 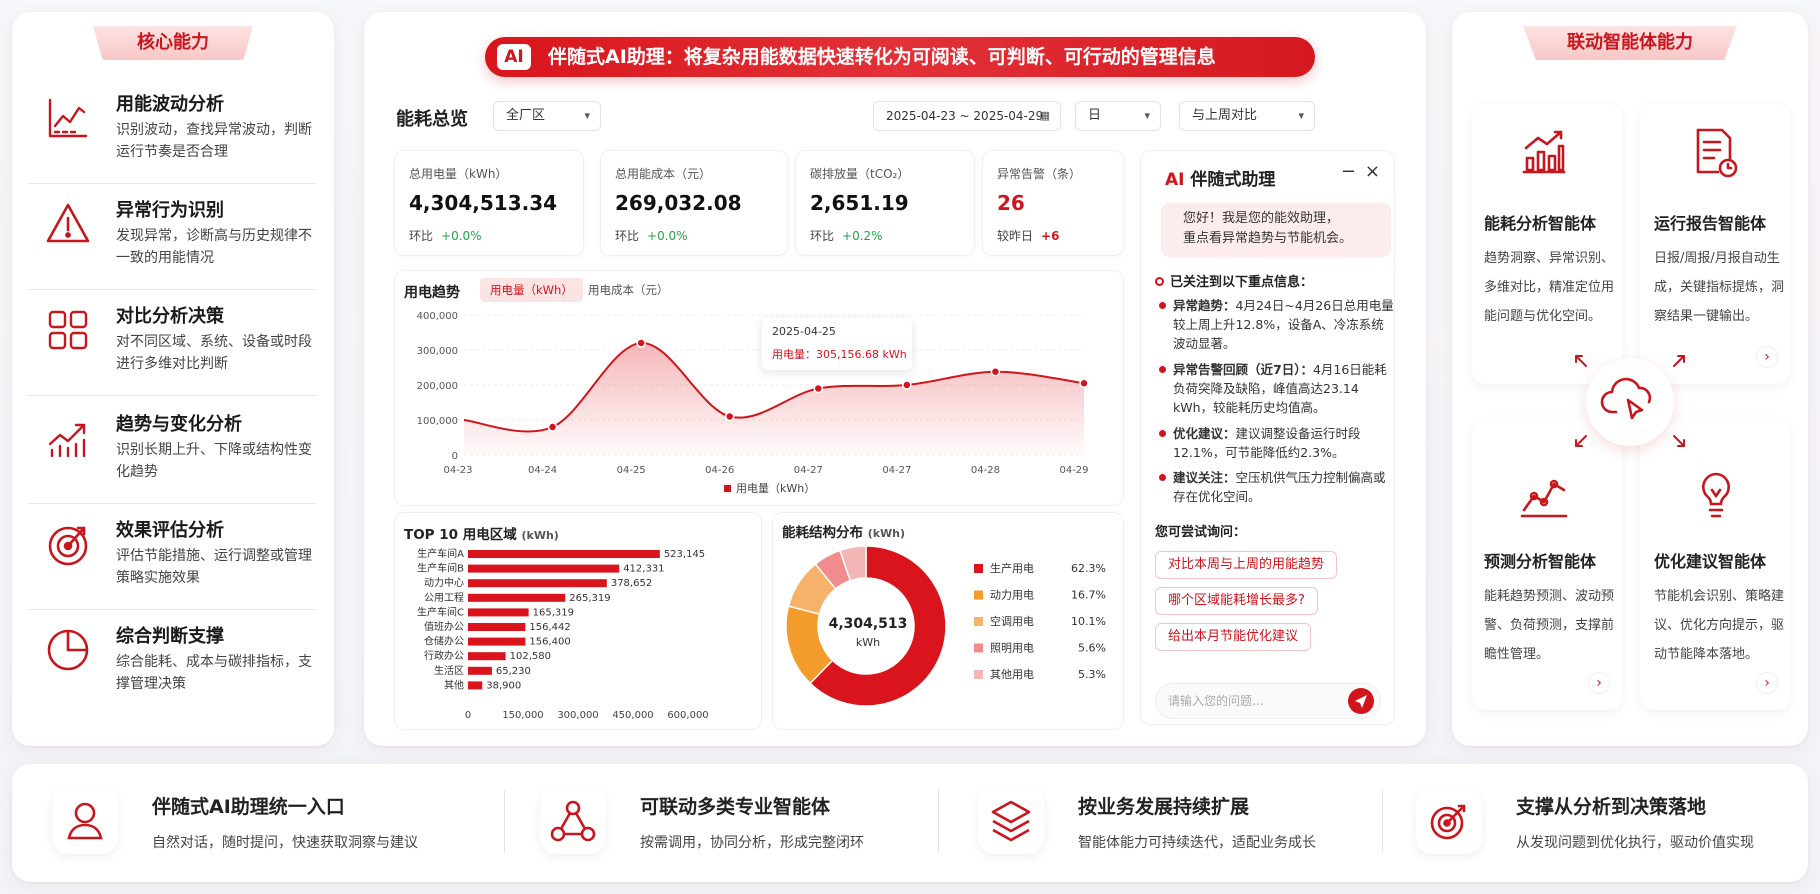 What do you see at coordinates (735, 807) in the screenshot?
I see `feature-title: 可联动多类专业智能体` at bounding box center [735, 807].